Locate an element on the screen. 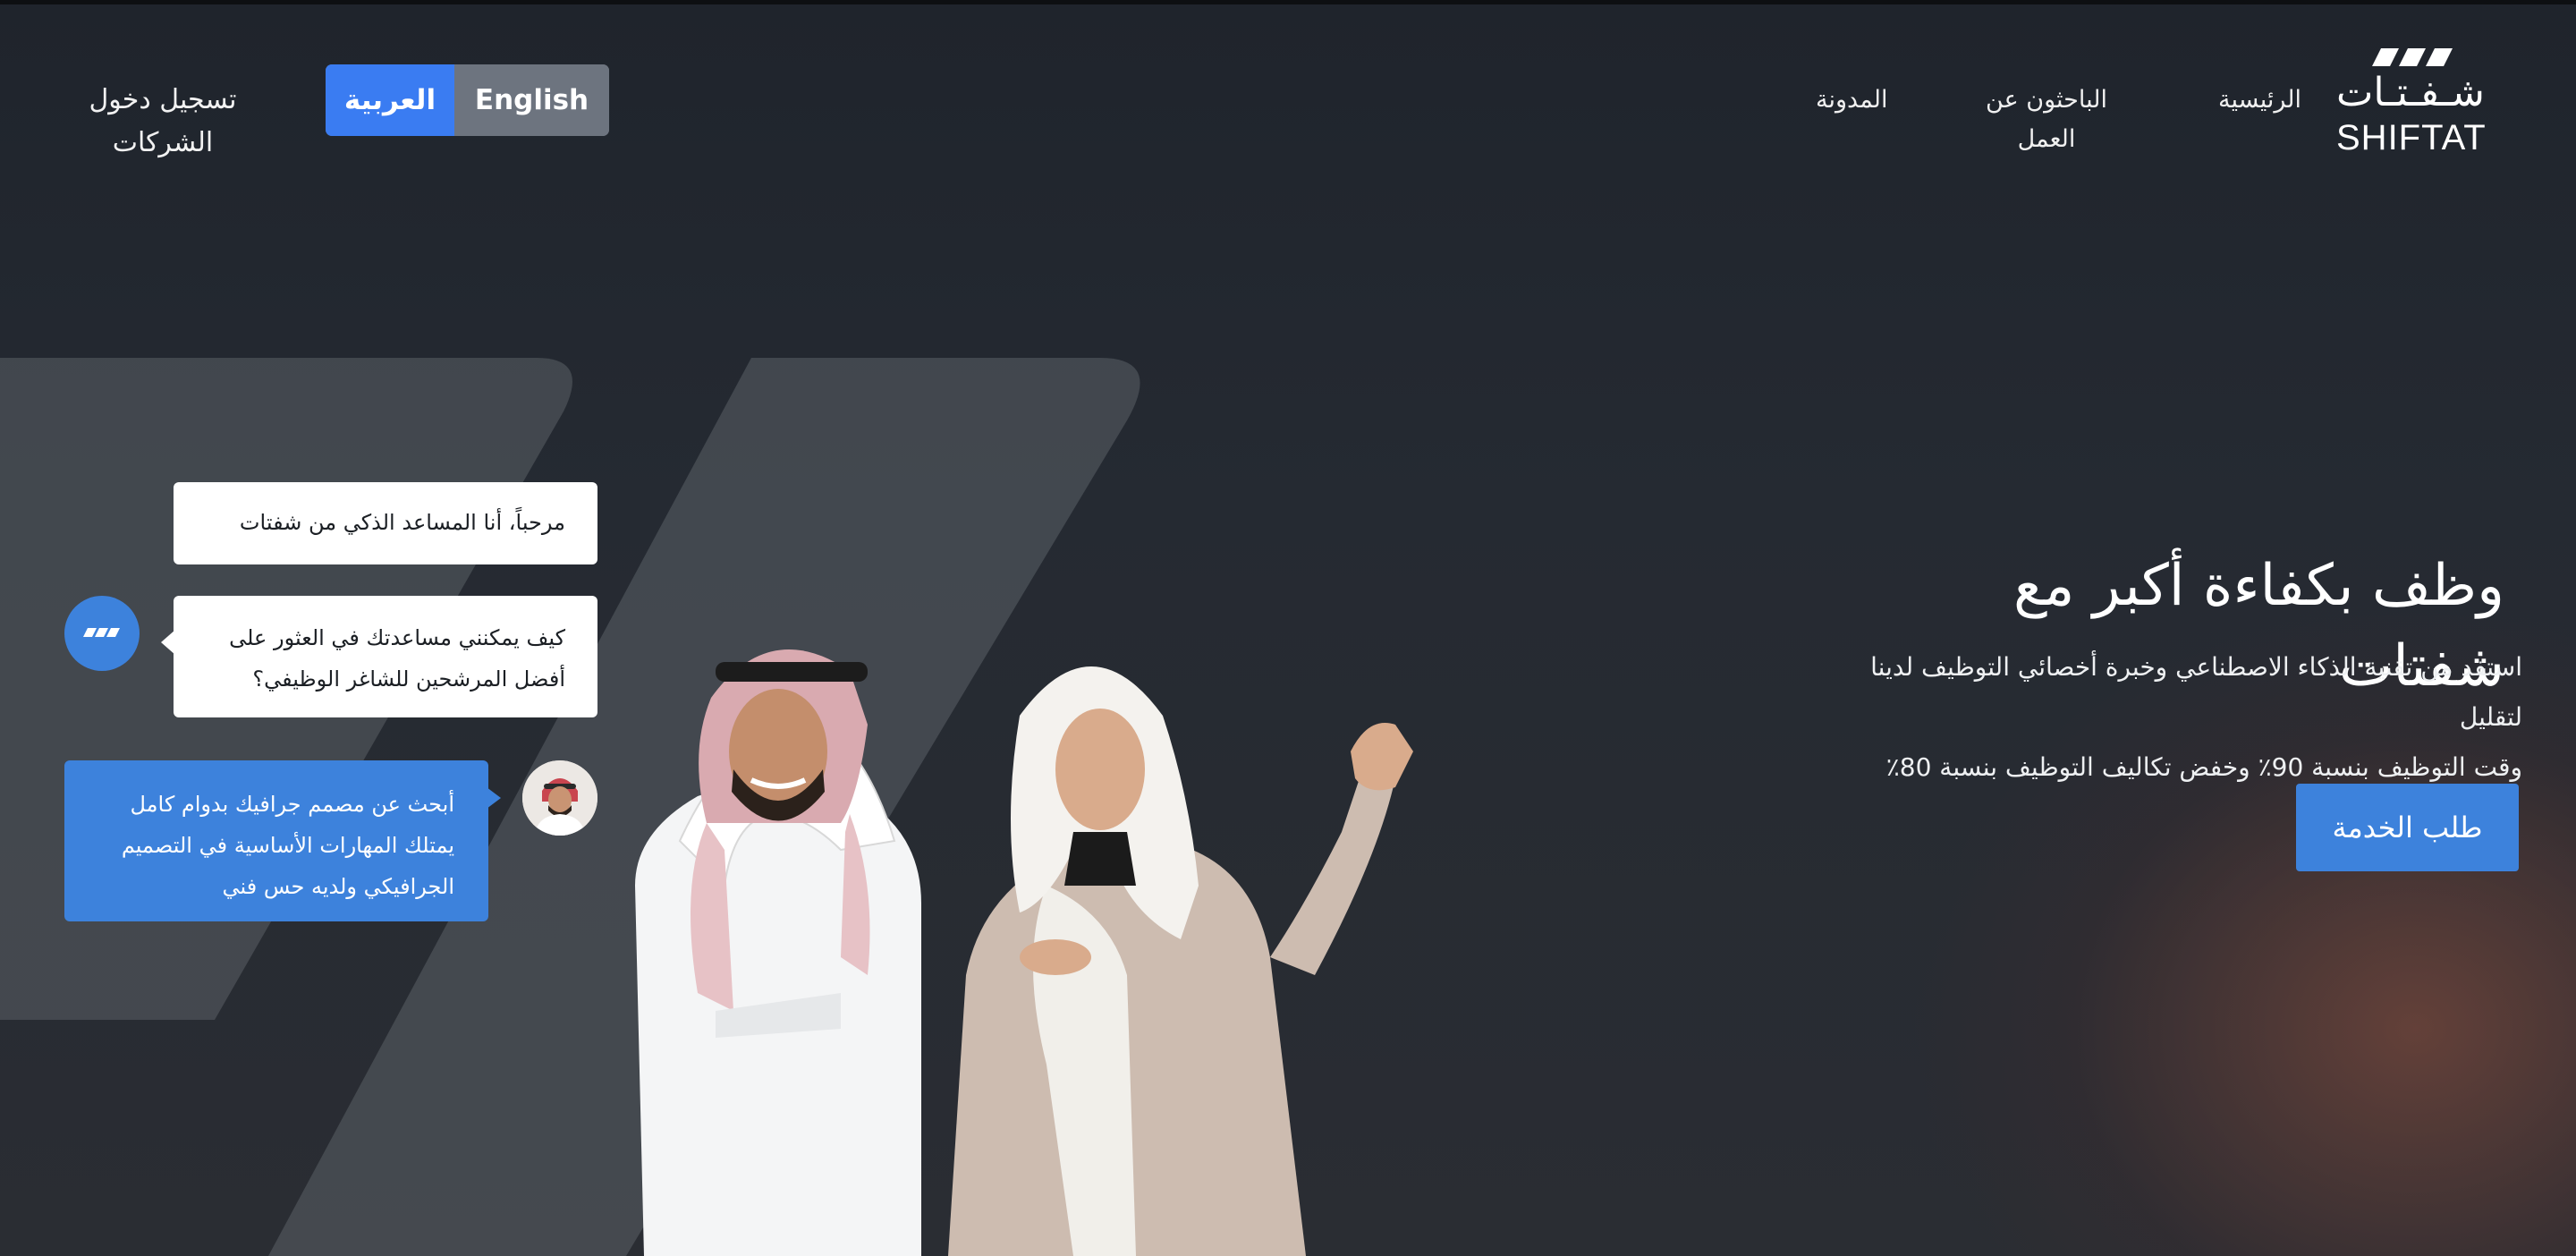  nav-job-seekers: الباحثون عن العمل is located at coordinates (2046, 120).